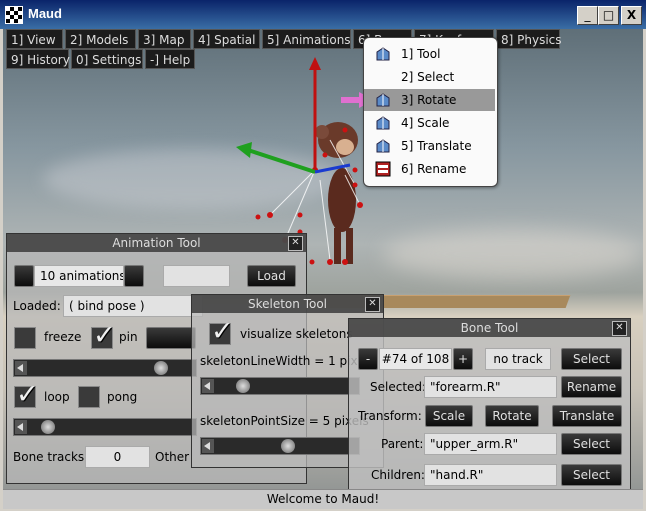 The width and height of the screenshot is (646, 511). What do you see at coordinates (105, 368) in the screenshot?
I see `speed-slider` at bounding box center [105, 368].